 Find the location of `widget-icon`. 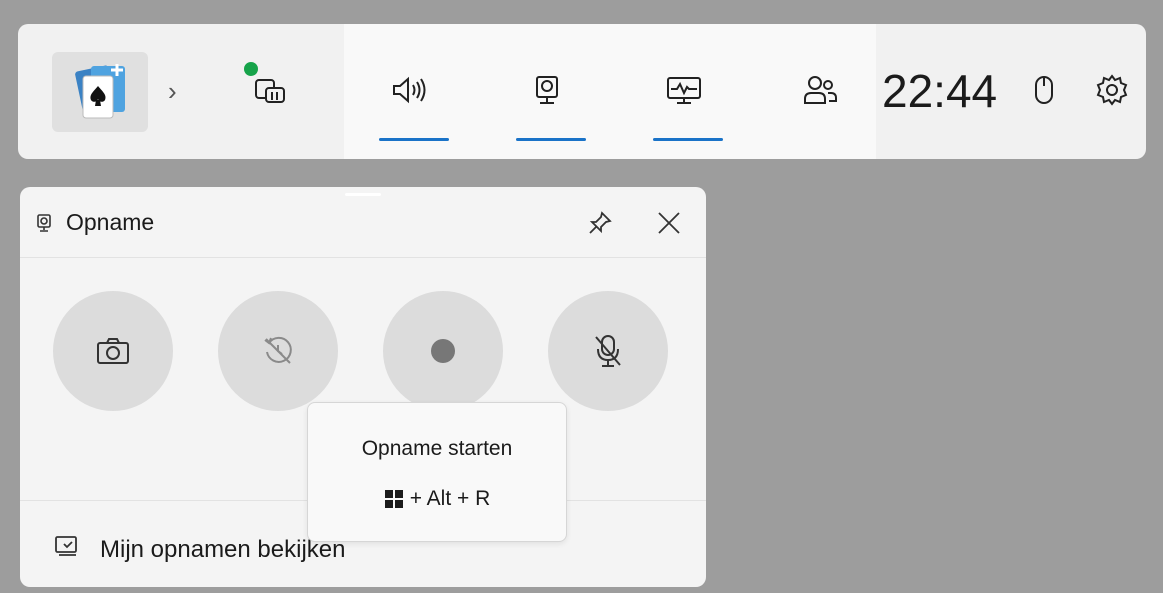

widget-icon is located at coordinates (270, 90).